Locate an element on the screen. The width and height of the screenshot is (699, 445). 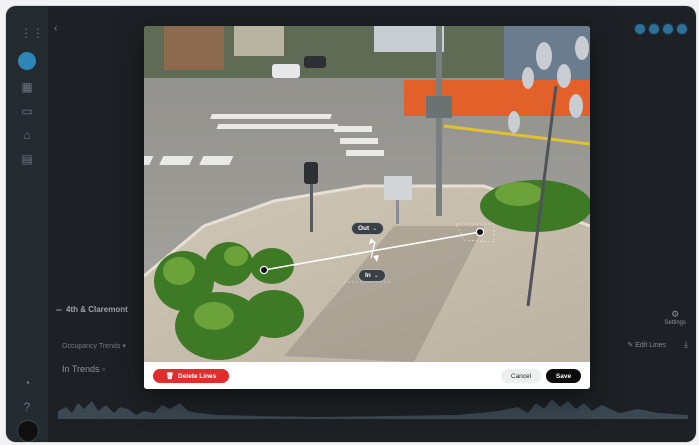
bell-icon: ◔ is located at coordinates (27, 383).